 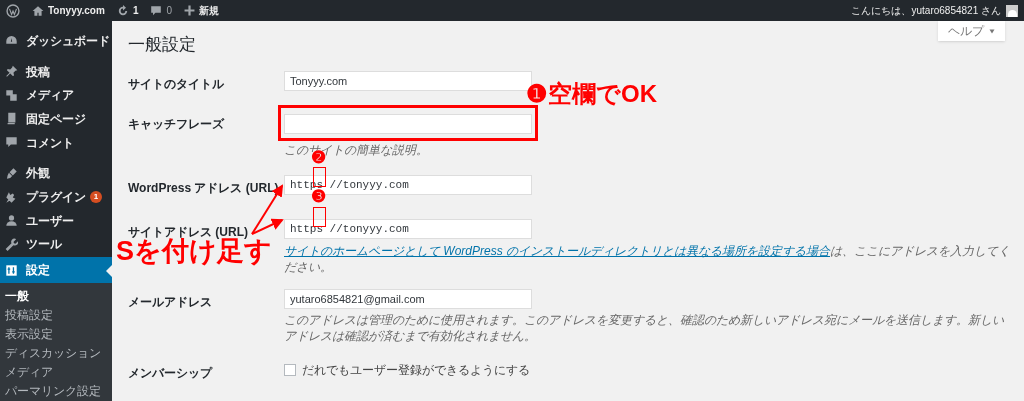 I want to click on pages-icon, so click(x=11, y=119).